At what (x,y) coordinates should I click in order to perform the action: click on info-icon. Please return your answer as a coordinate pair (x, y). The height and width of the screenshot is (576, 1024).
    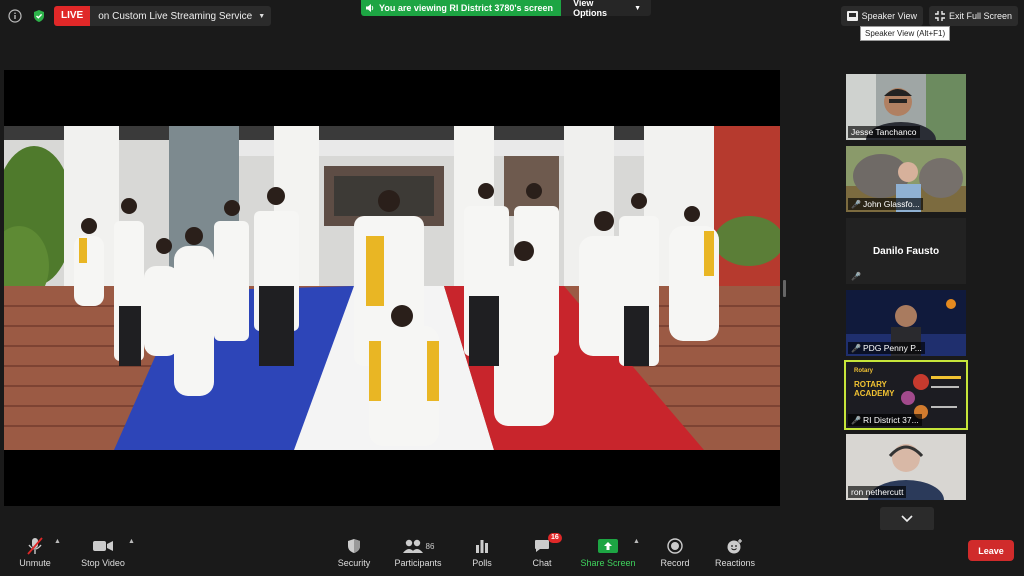
    Looking at the image, I should click on (15, 16).